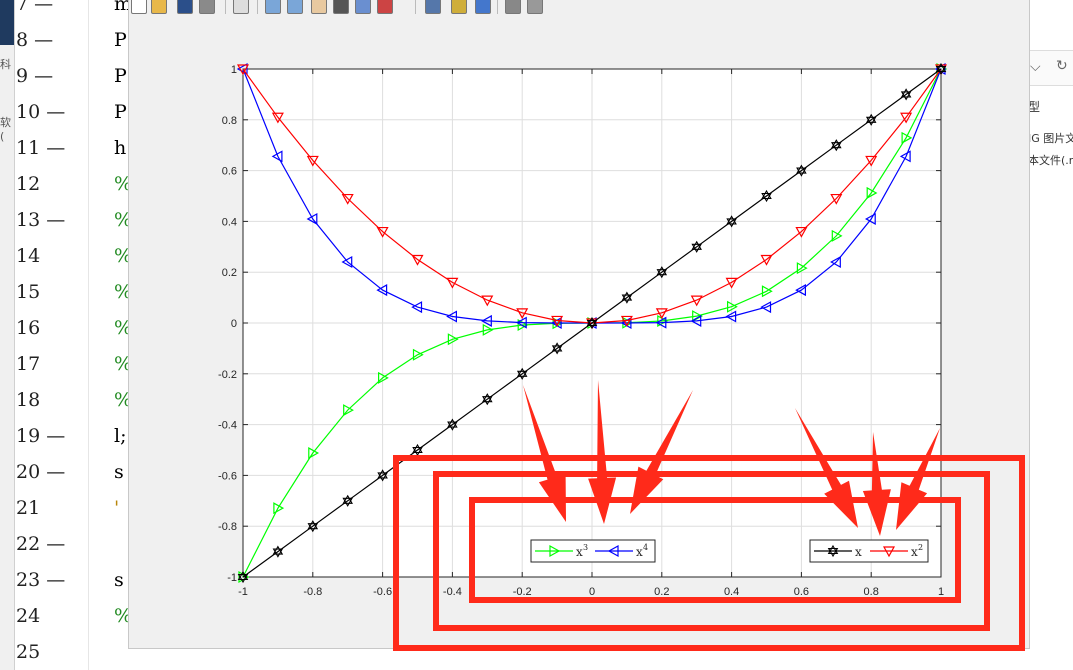 The width and height of the screenshot is (1073, 670). Describe the element at coordinates (234, 70) in the screenshot. I see `y-tick-label: 1` at that location.